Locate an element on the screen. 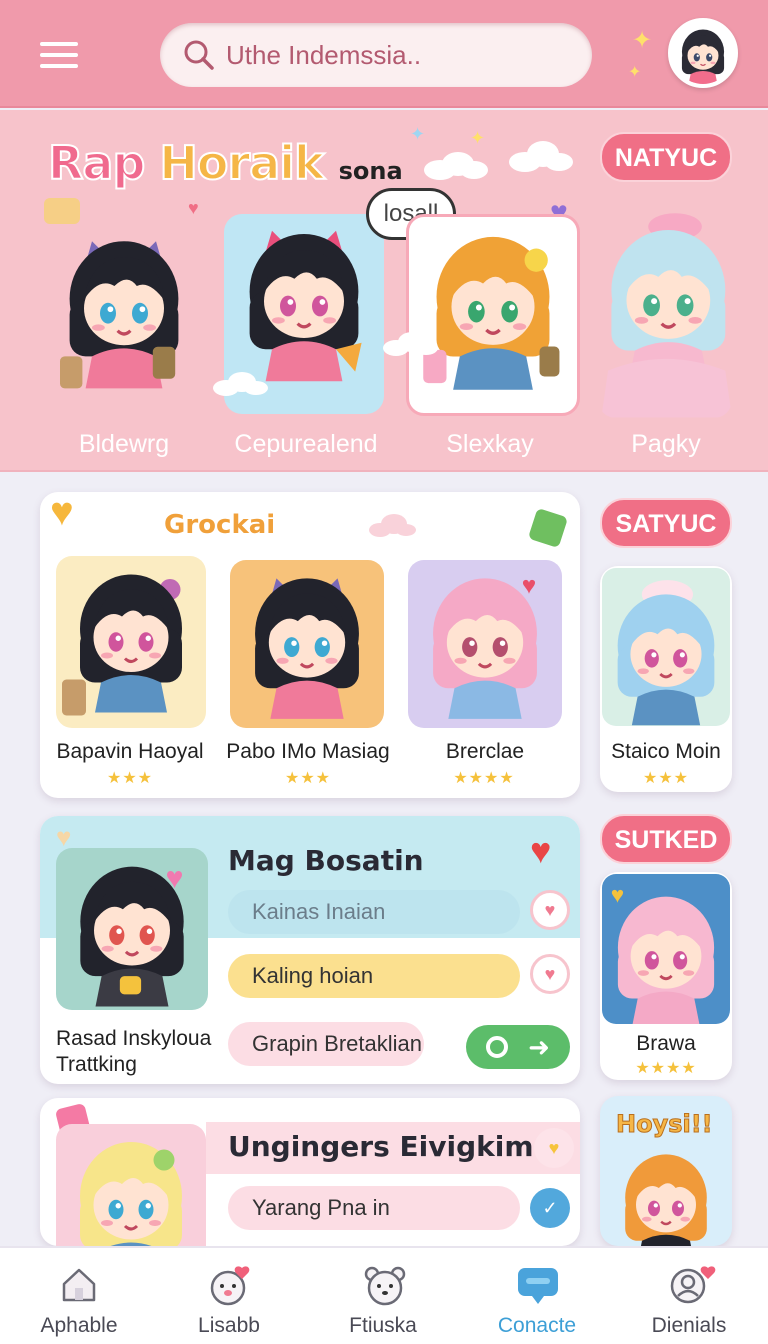 The width and height of the screenshot is (768, 1344). top-app-bar: ✦ ✦ is located at coordinates (384, 54).